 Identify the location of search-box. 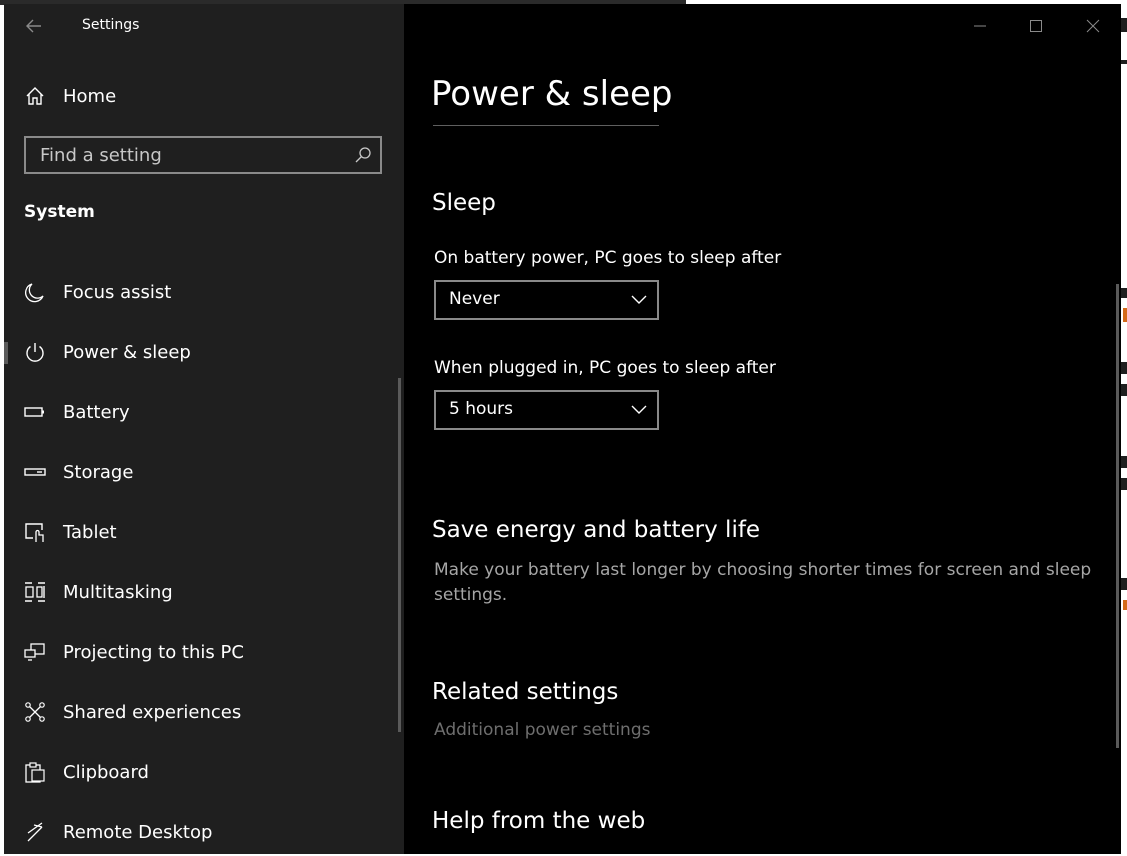
(203, 155).